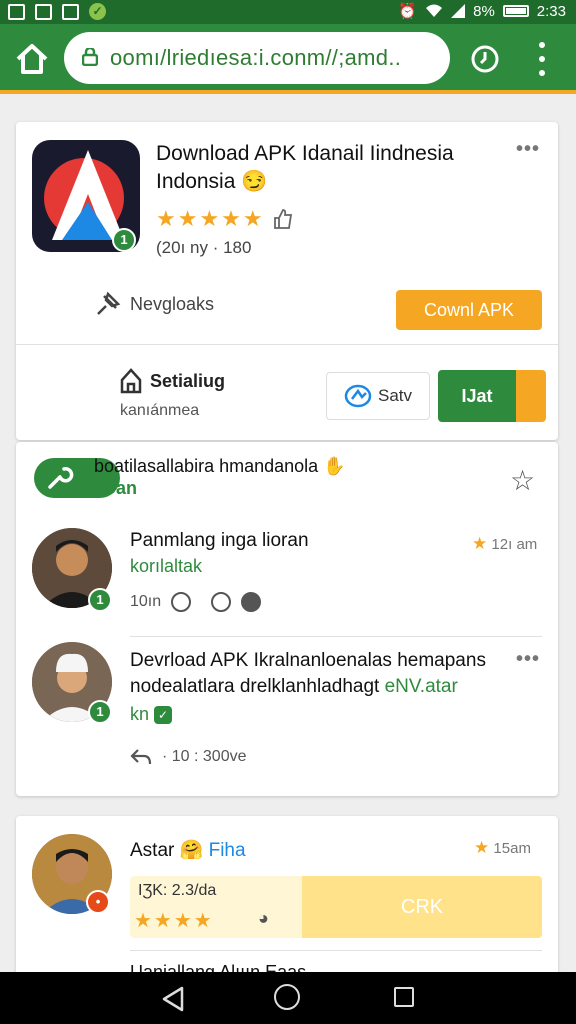  I want to click on stats-text: IƷK: 2.3/da, so click(177, 890).